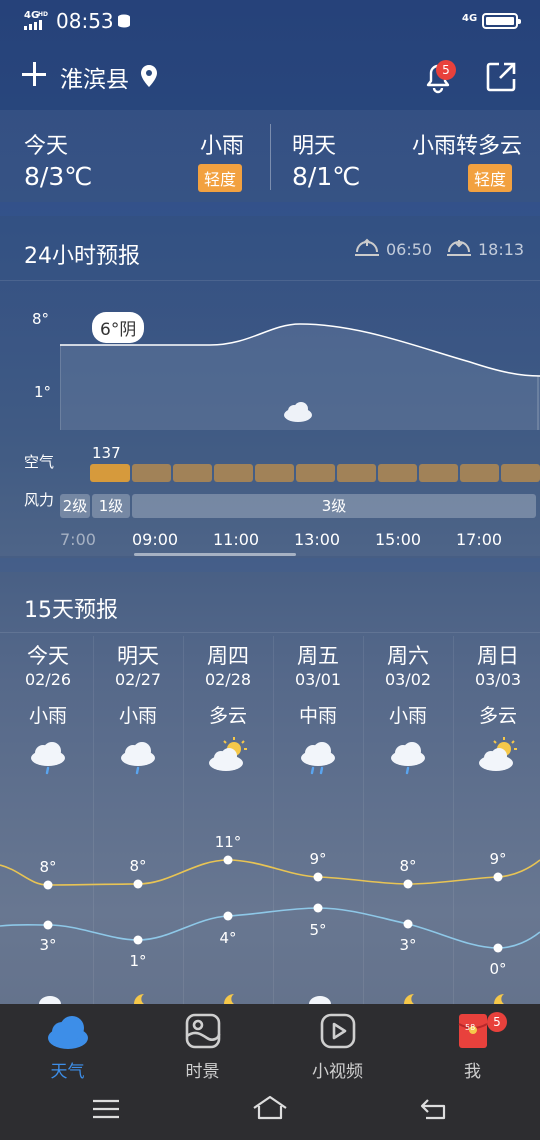 The height and width of the screenshot is (1140, 540). What do you see at coordinates (85, 21) in the screenshot?
I see `clock: 08:53` at bounding box center [85, 21].